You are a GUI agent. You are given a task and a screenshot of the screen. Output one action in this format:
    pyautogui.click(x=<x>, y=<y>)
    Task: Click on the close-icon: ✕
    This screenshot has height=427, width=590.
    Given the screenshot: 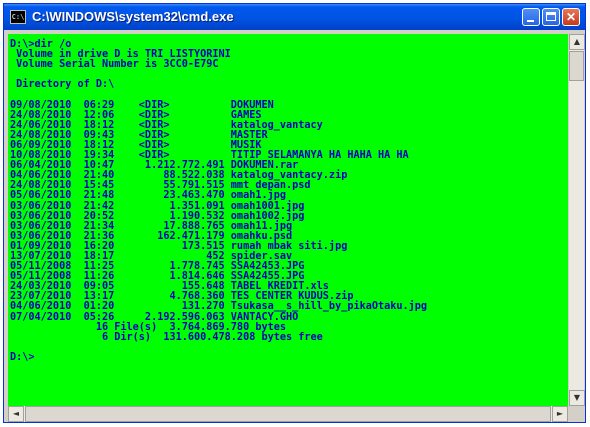 What is the action you would take?
    pyautogui.click(x=571, y=17)
    